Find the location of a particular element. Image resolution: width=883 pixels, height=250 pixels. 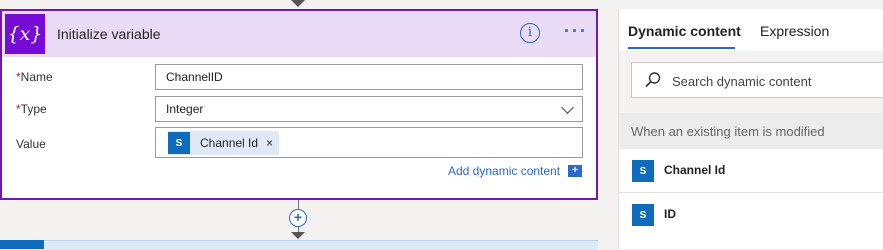

type-label-text: Type is located at coordinates (33, 109).